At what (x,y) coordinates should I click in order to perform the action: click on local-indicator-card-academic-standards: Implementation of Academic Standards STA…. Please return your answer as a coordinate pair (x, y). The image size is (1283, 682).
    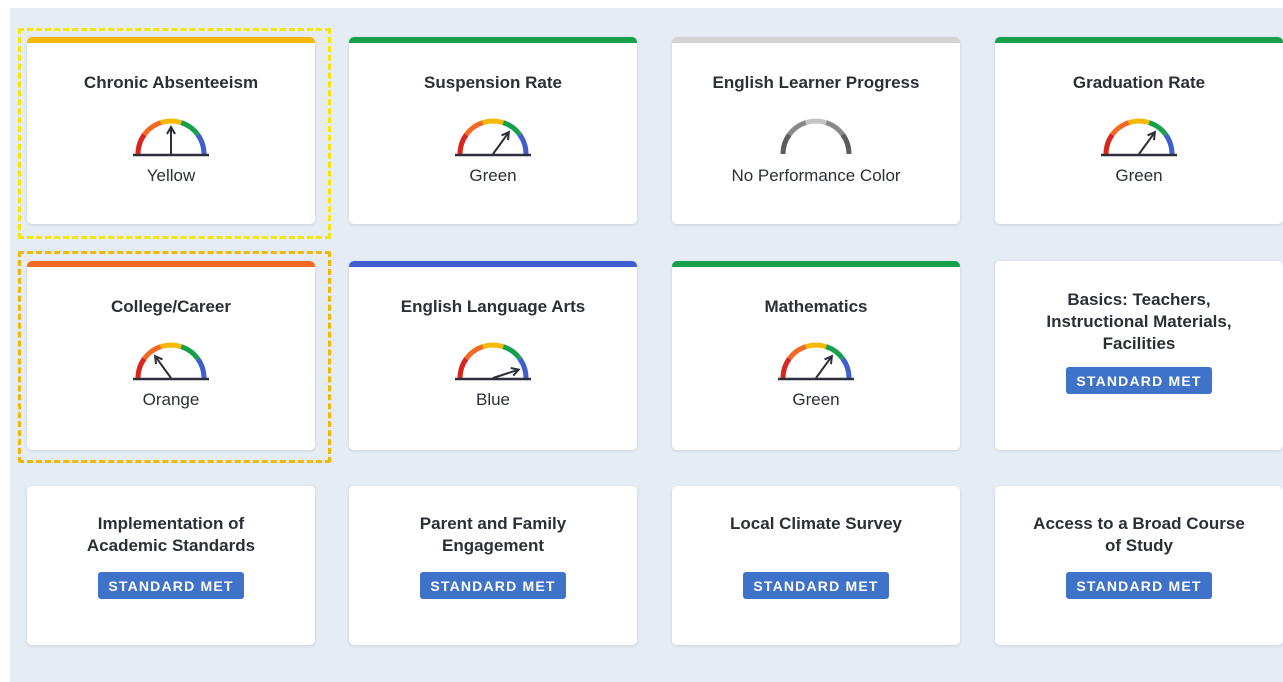
    Looking at the image, I should click on (171, 565).